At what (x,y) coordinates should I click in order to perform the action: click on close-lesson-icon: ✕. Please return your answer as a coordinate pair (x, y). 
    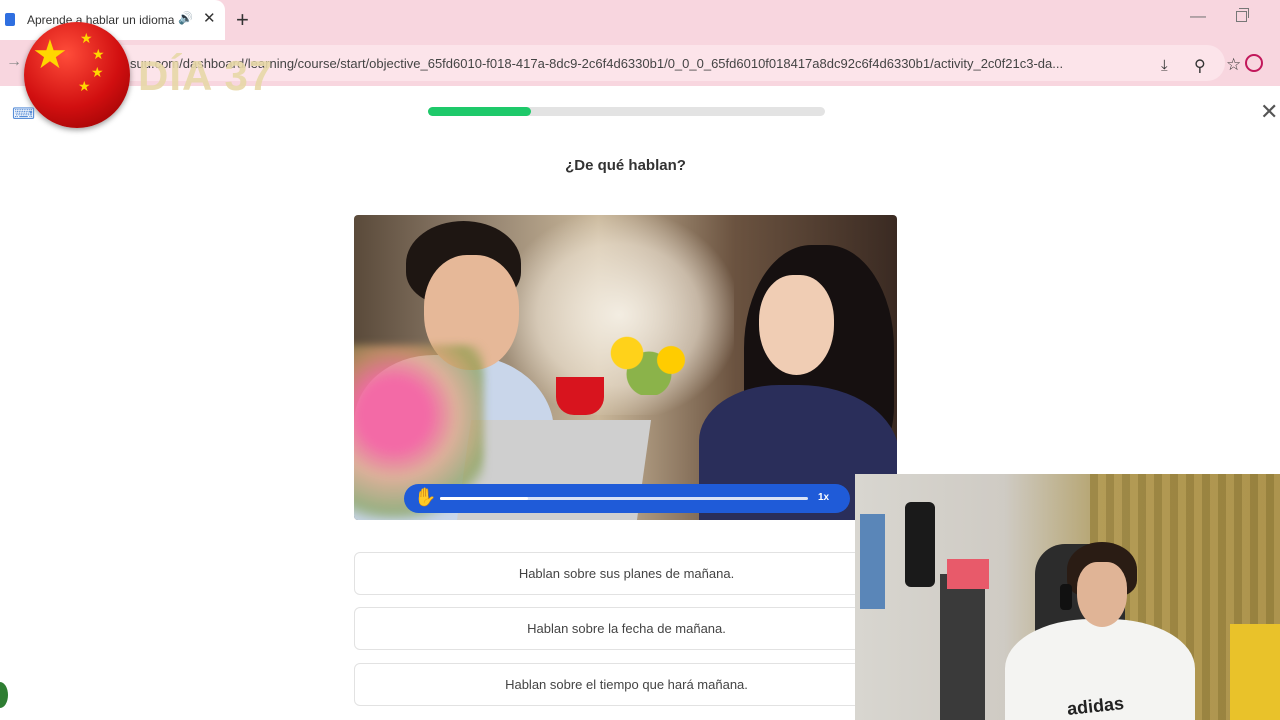
    Looking at the image, I should click on (1269, 112).